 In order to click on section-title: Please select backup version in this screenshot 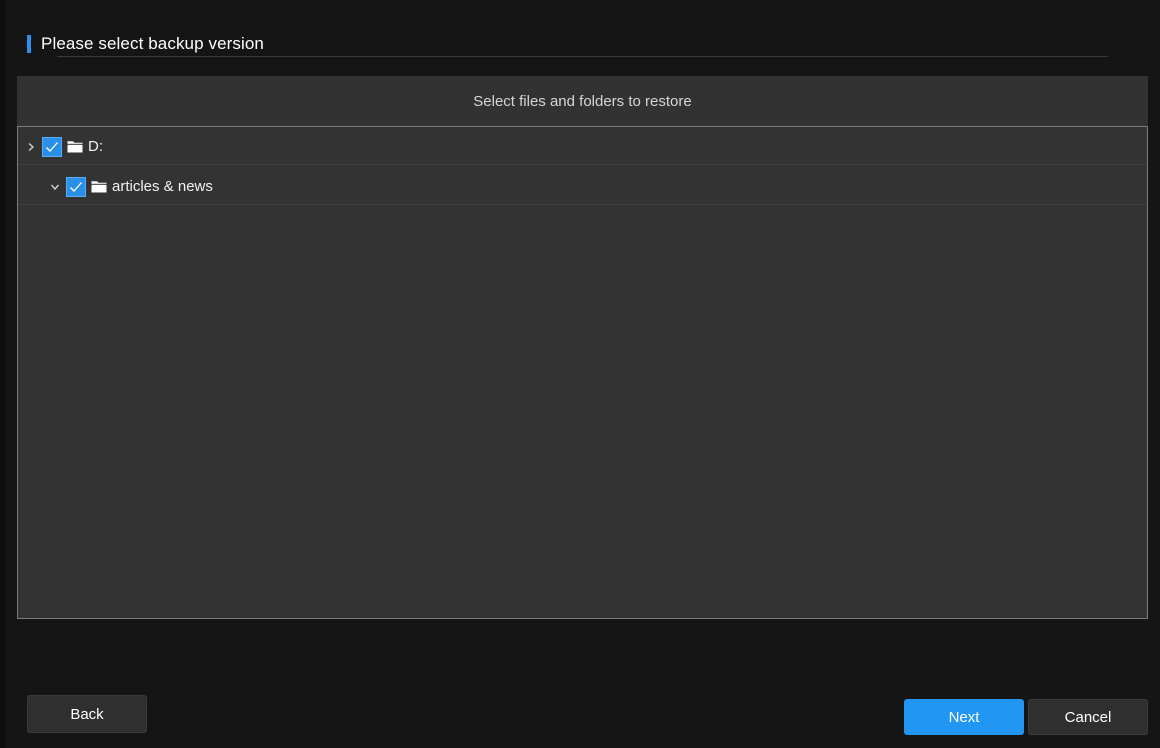, I will do `click(152, 43)`.